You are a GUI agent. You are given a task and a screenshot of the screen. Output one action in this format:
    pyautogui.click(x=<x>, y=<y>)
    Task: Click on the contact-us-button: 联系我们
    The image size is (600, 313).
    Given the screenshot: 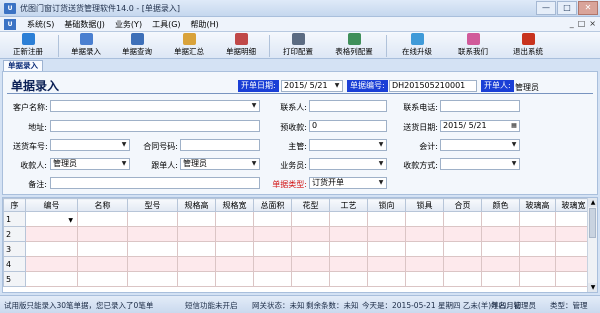 What is the action you would take?
    pyautogui.click(x=473, y=45)
    